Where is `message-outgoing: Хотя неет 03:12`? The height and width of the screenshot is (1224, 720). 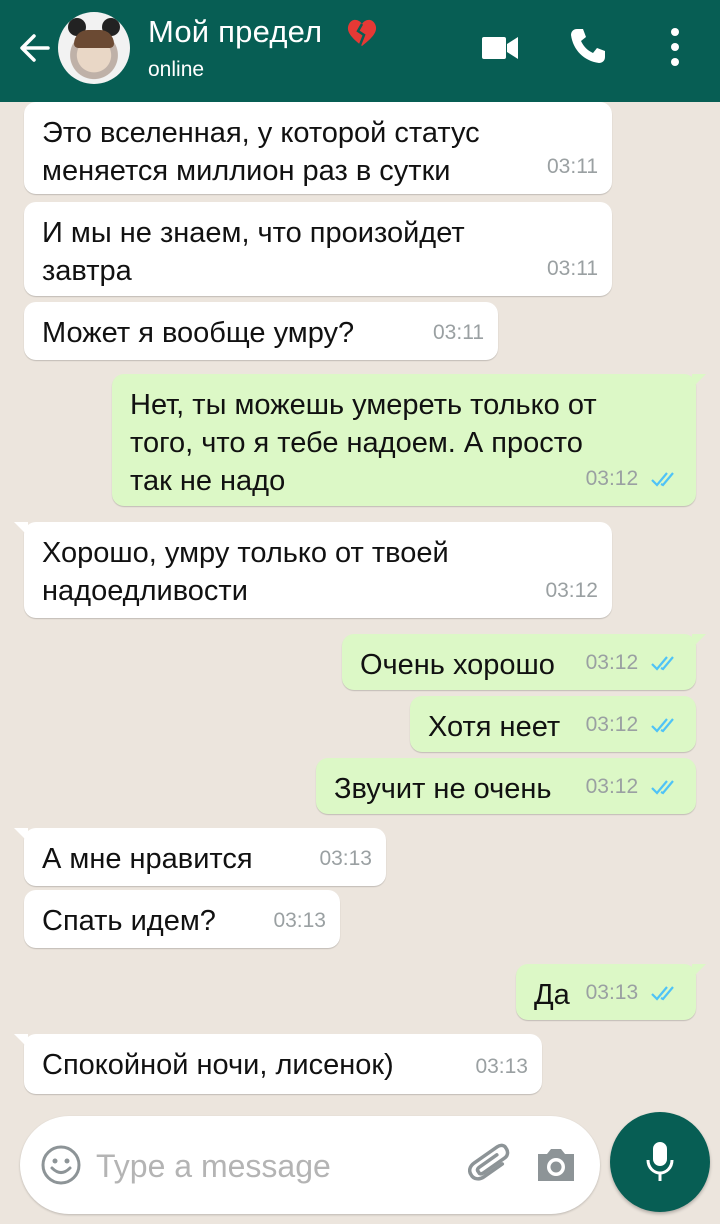 message-outgoing: Хотя неет 03:12 is located at coordinates (553, 724).